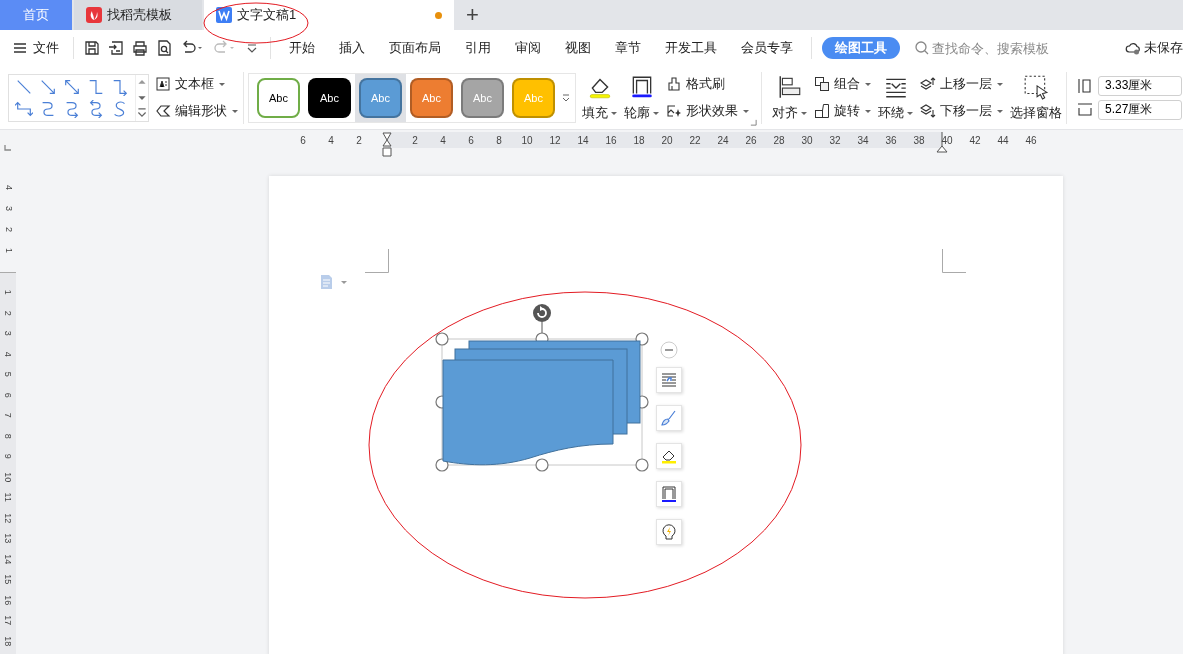  Describe the element at coordinates (8, 415) in the screenshot. I see `ruler-number: 7` at that location.